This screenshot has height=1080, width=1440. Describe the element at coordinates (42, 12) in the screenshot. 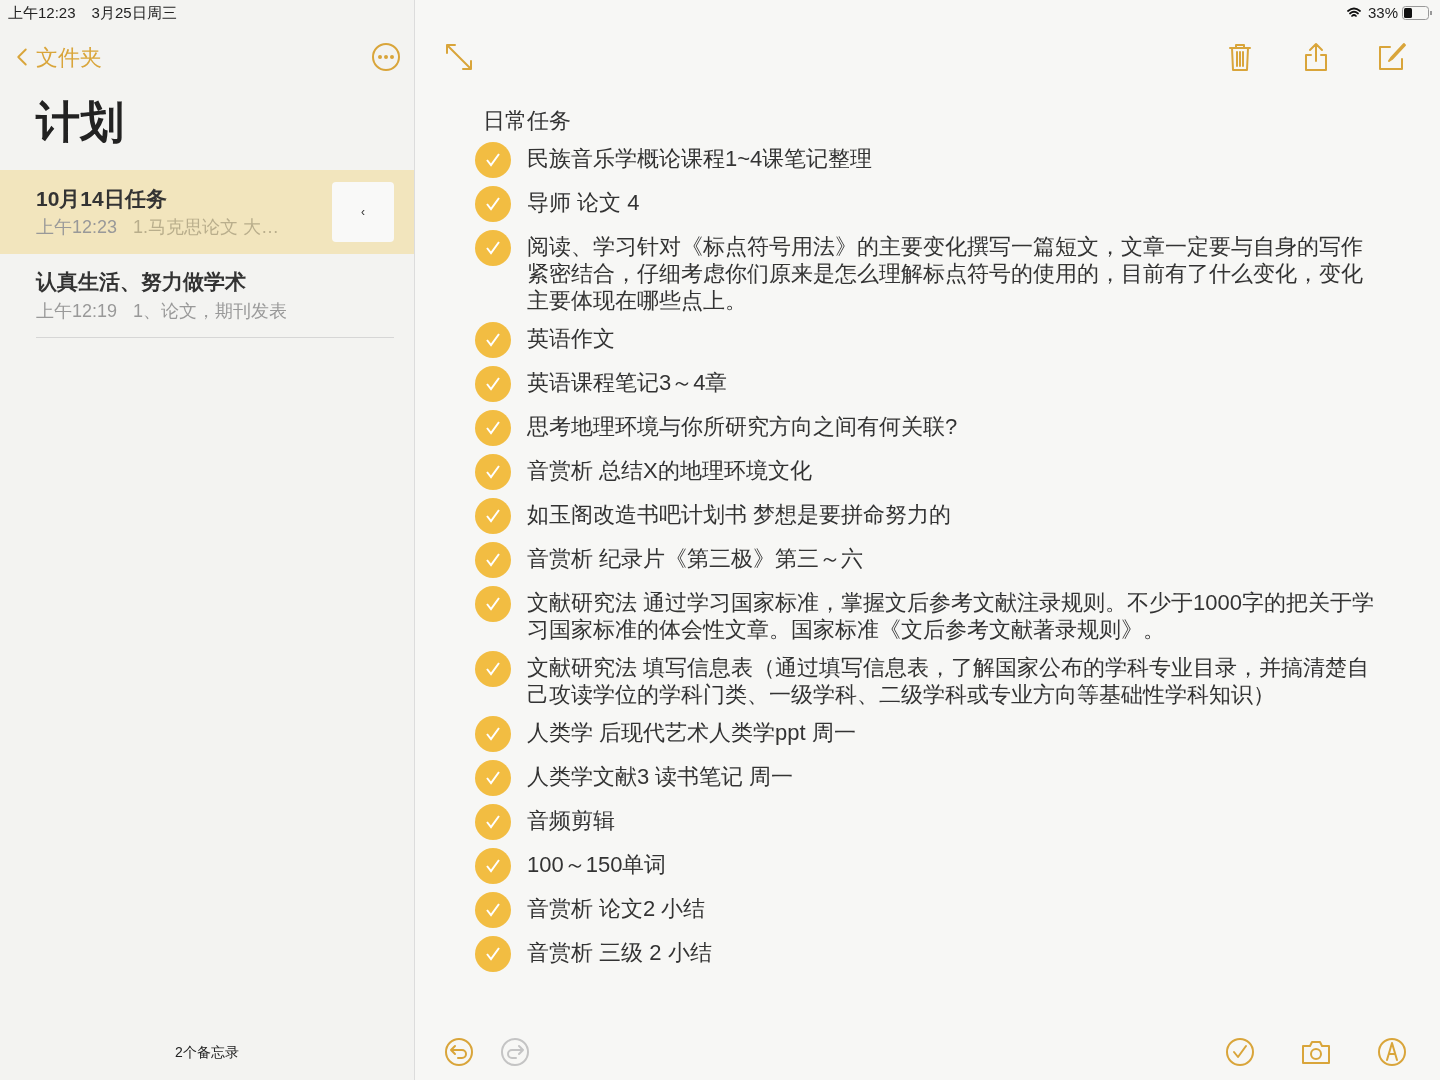

I see `status-time: 上午12:23` at that location.